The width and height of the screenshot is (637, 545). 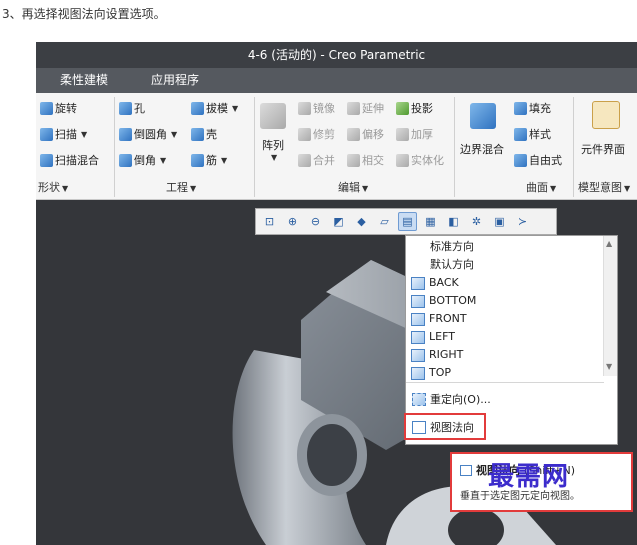 I want to click on revolve-icon, so click(x=46, y=108).